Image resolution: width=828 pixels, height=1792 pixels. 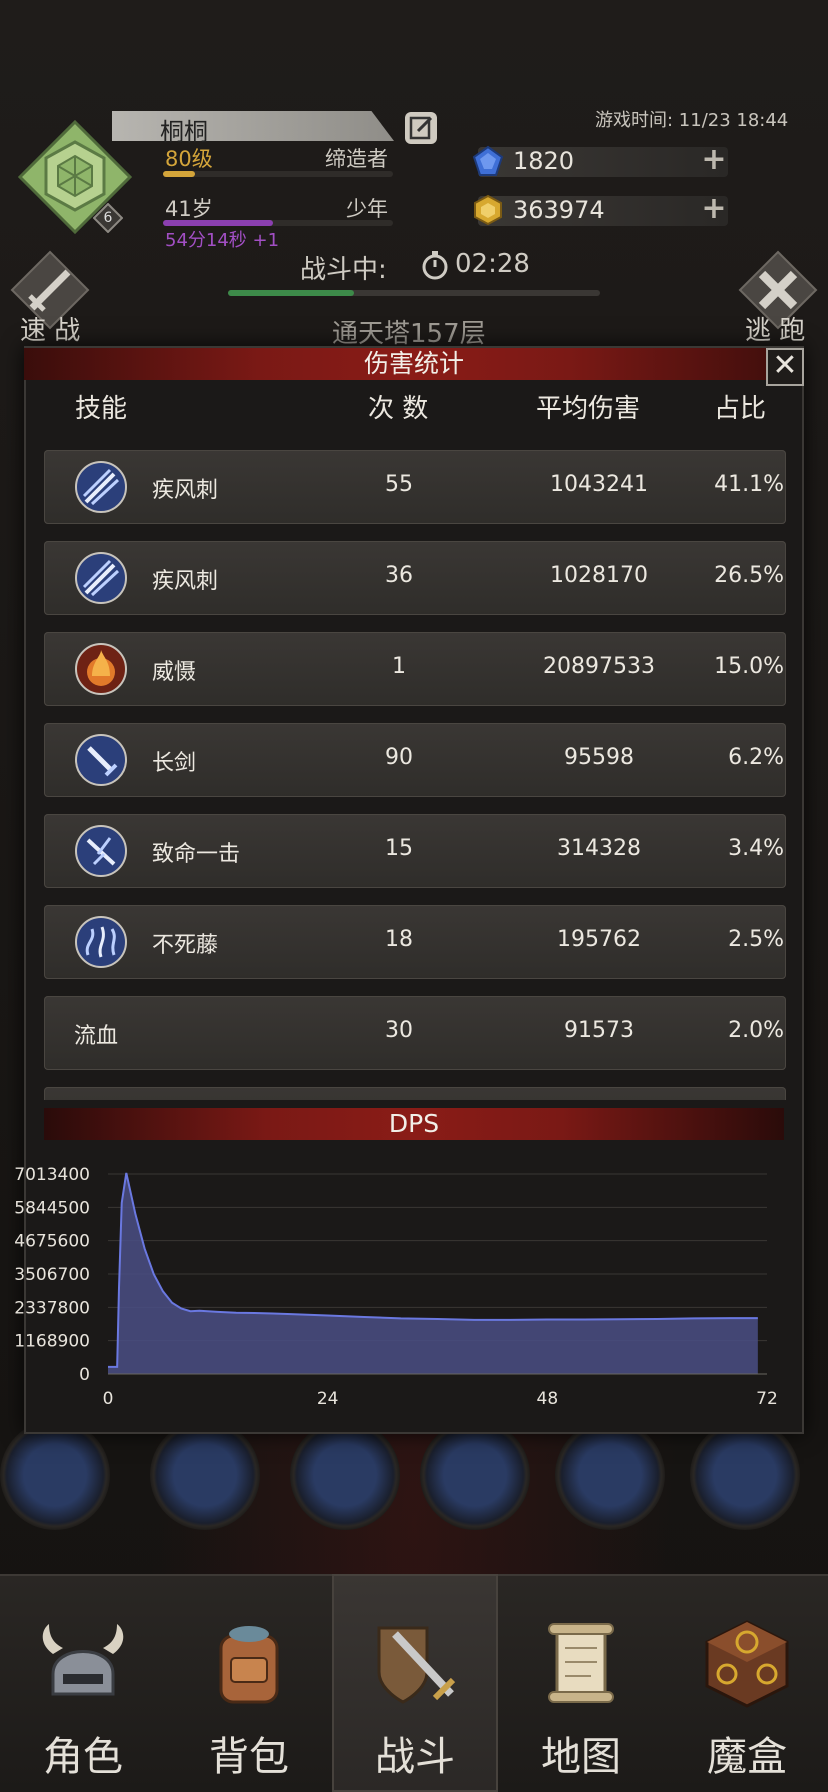 What do you see at coordinates (108, 1399) in the screenshot?
I see `x-tick-label: 0` at bounding box center [108, 1399].